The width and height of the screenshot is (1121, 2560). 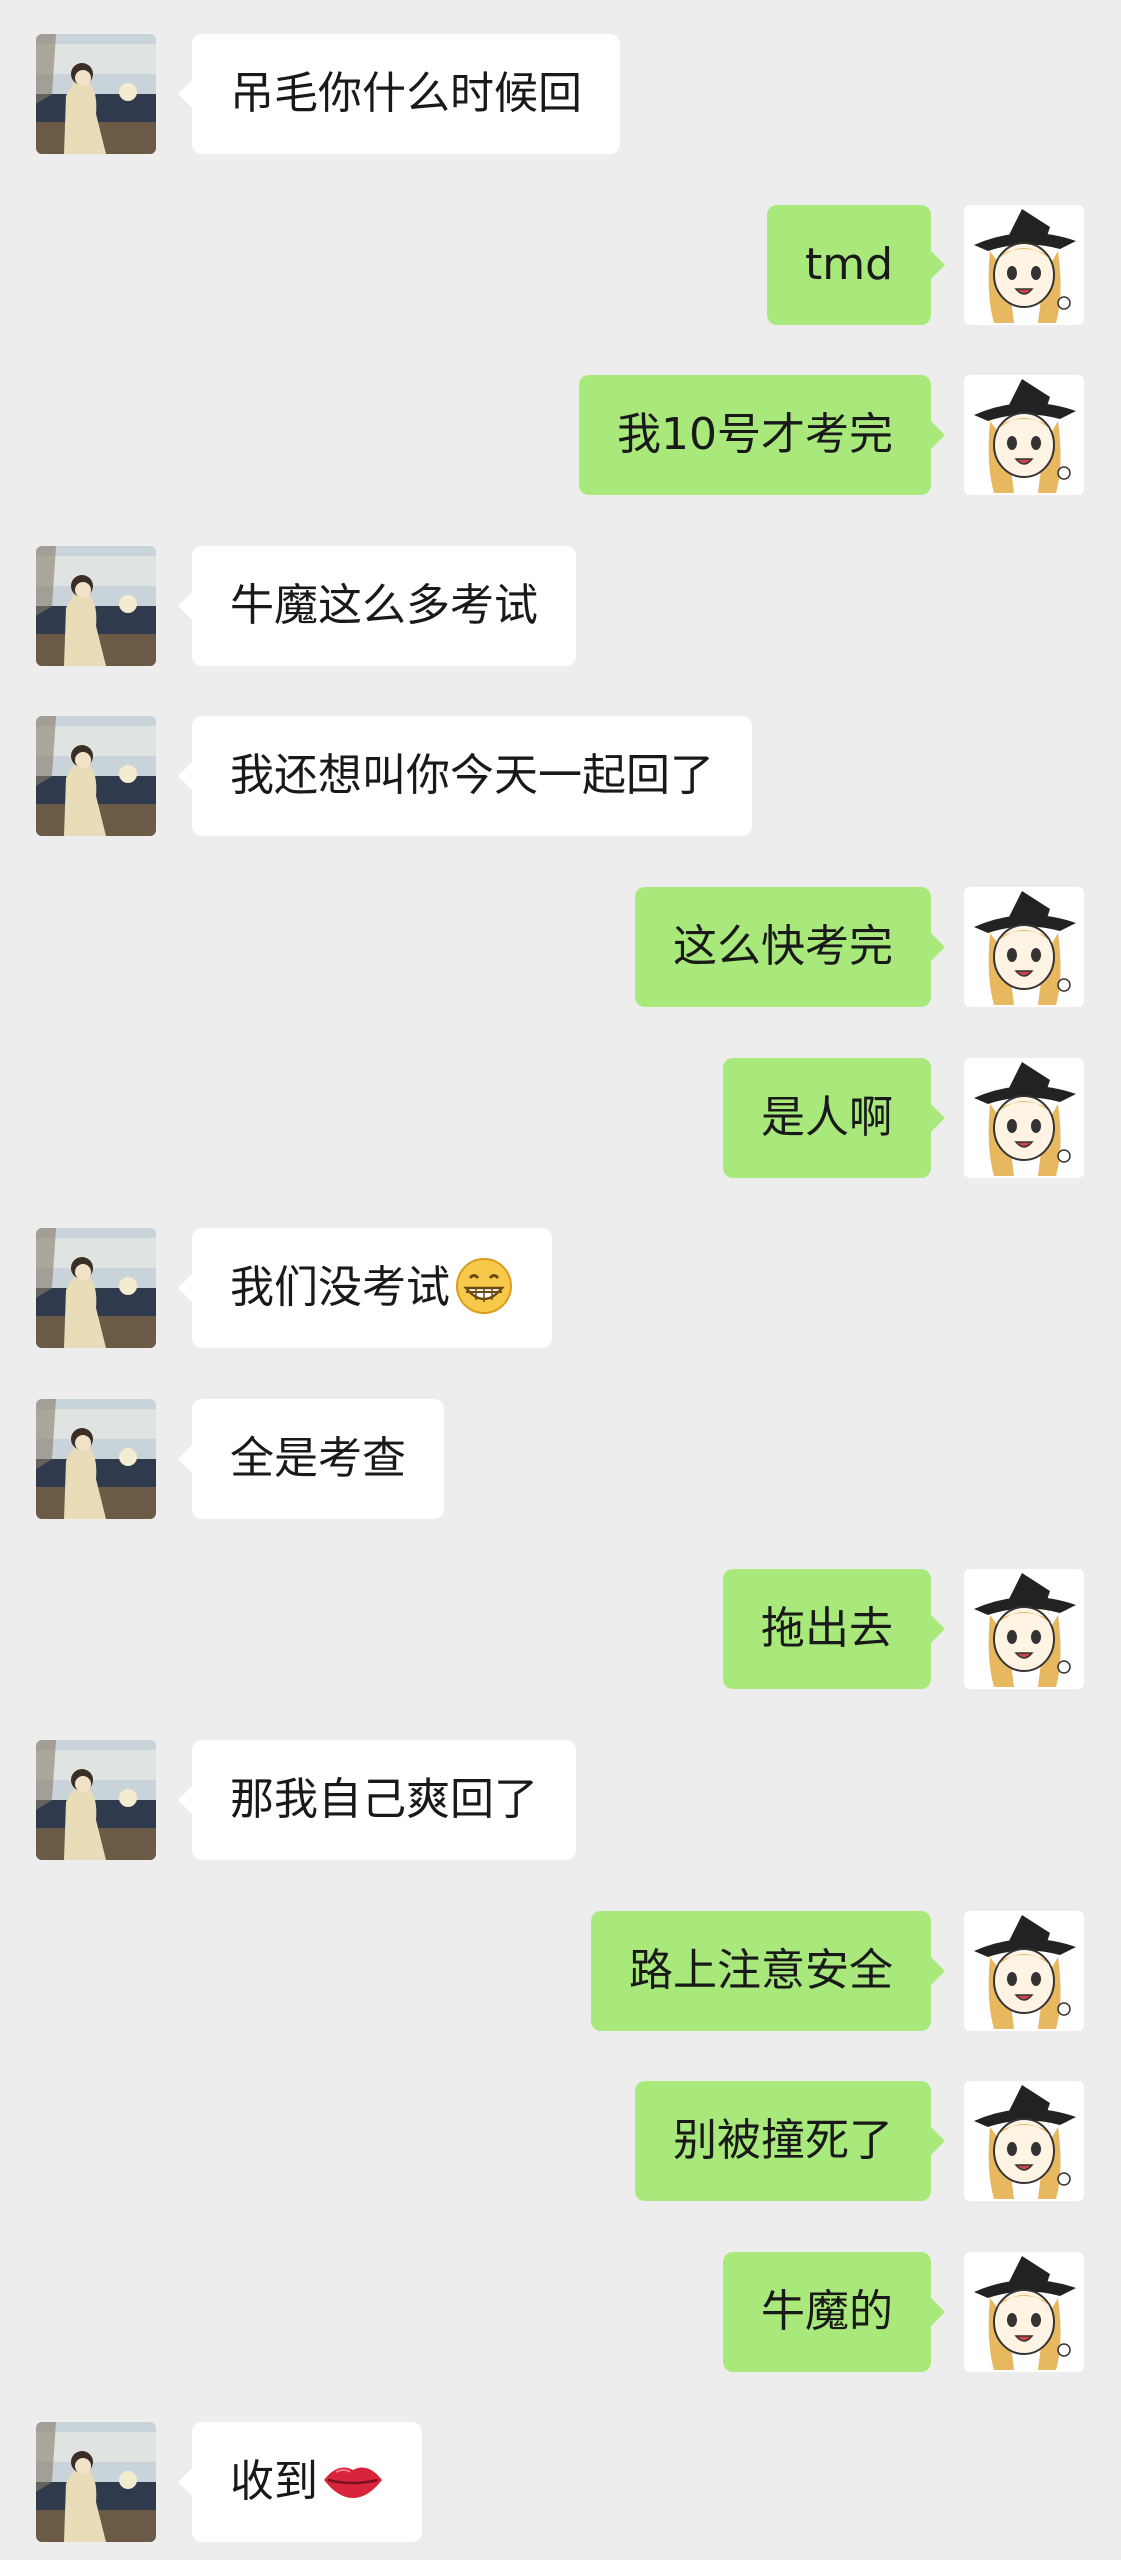 What do you see at coordinates (761, 1970) in the screenshot?
I see `message-text: 路上注意安全` at bounding box center [761, 1970].